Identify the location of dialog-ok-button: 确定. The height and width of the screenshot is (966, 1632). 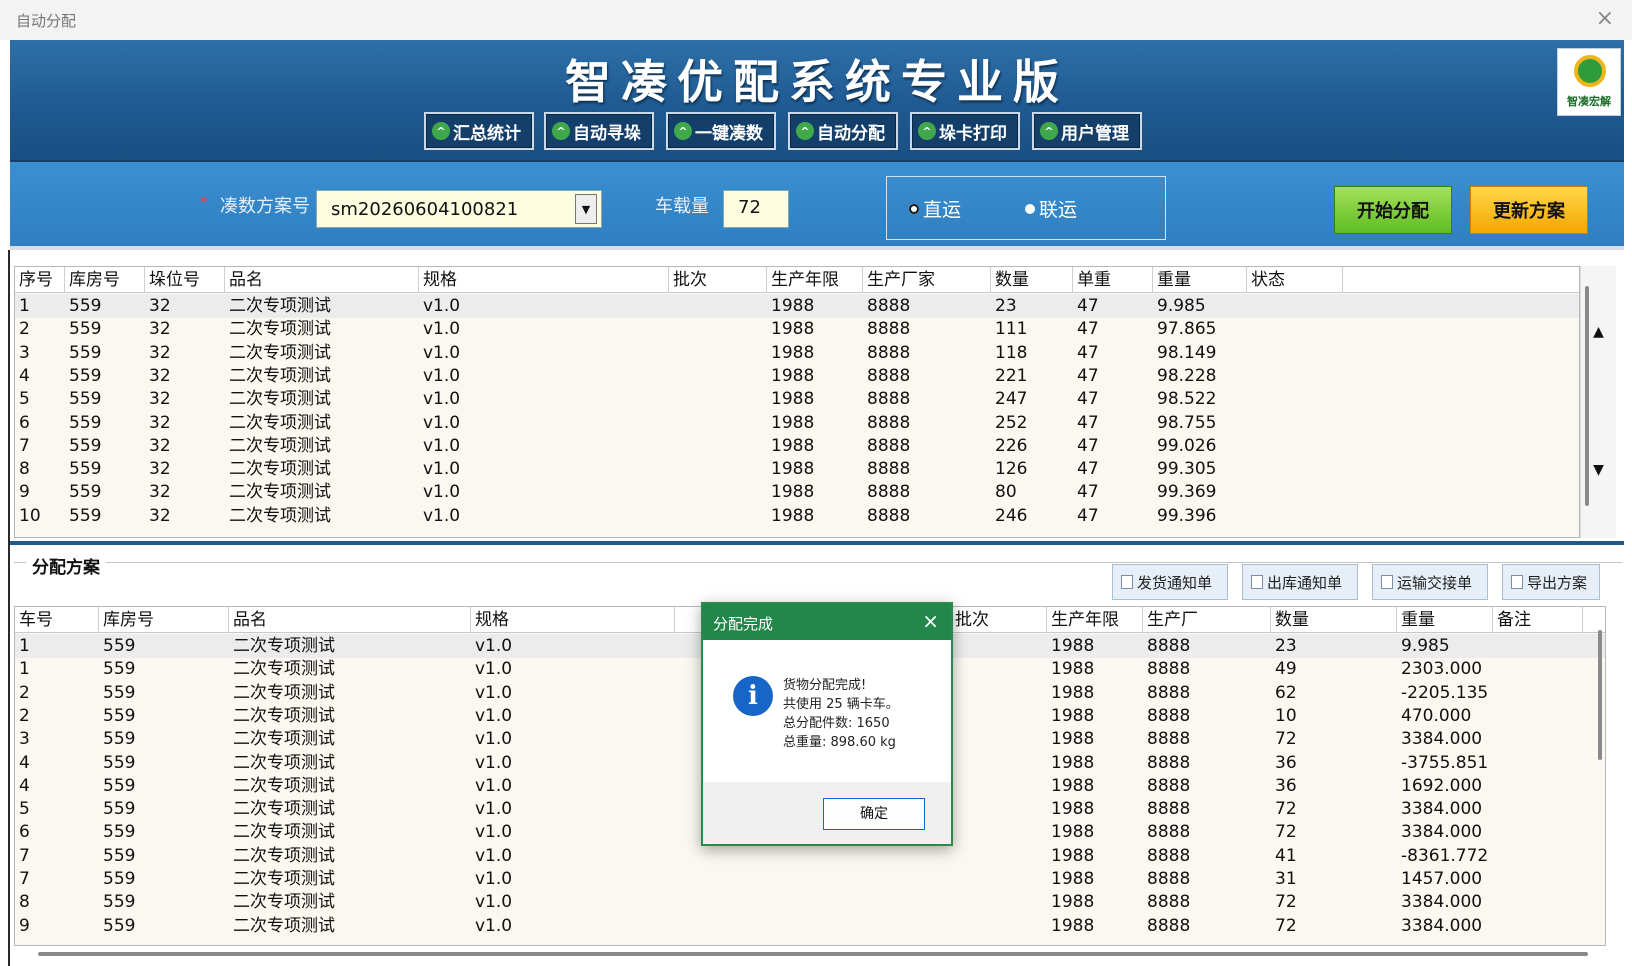
(874, 814).